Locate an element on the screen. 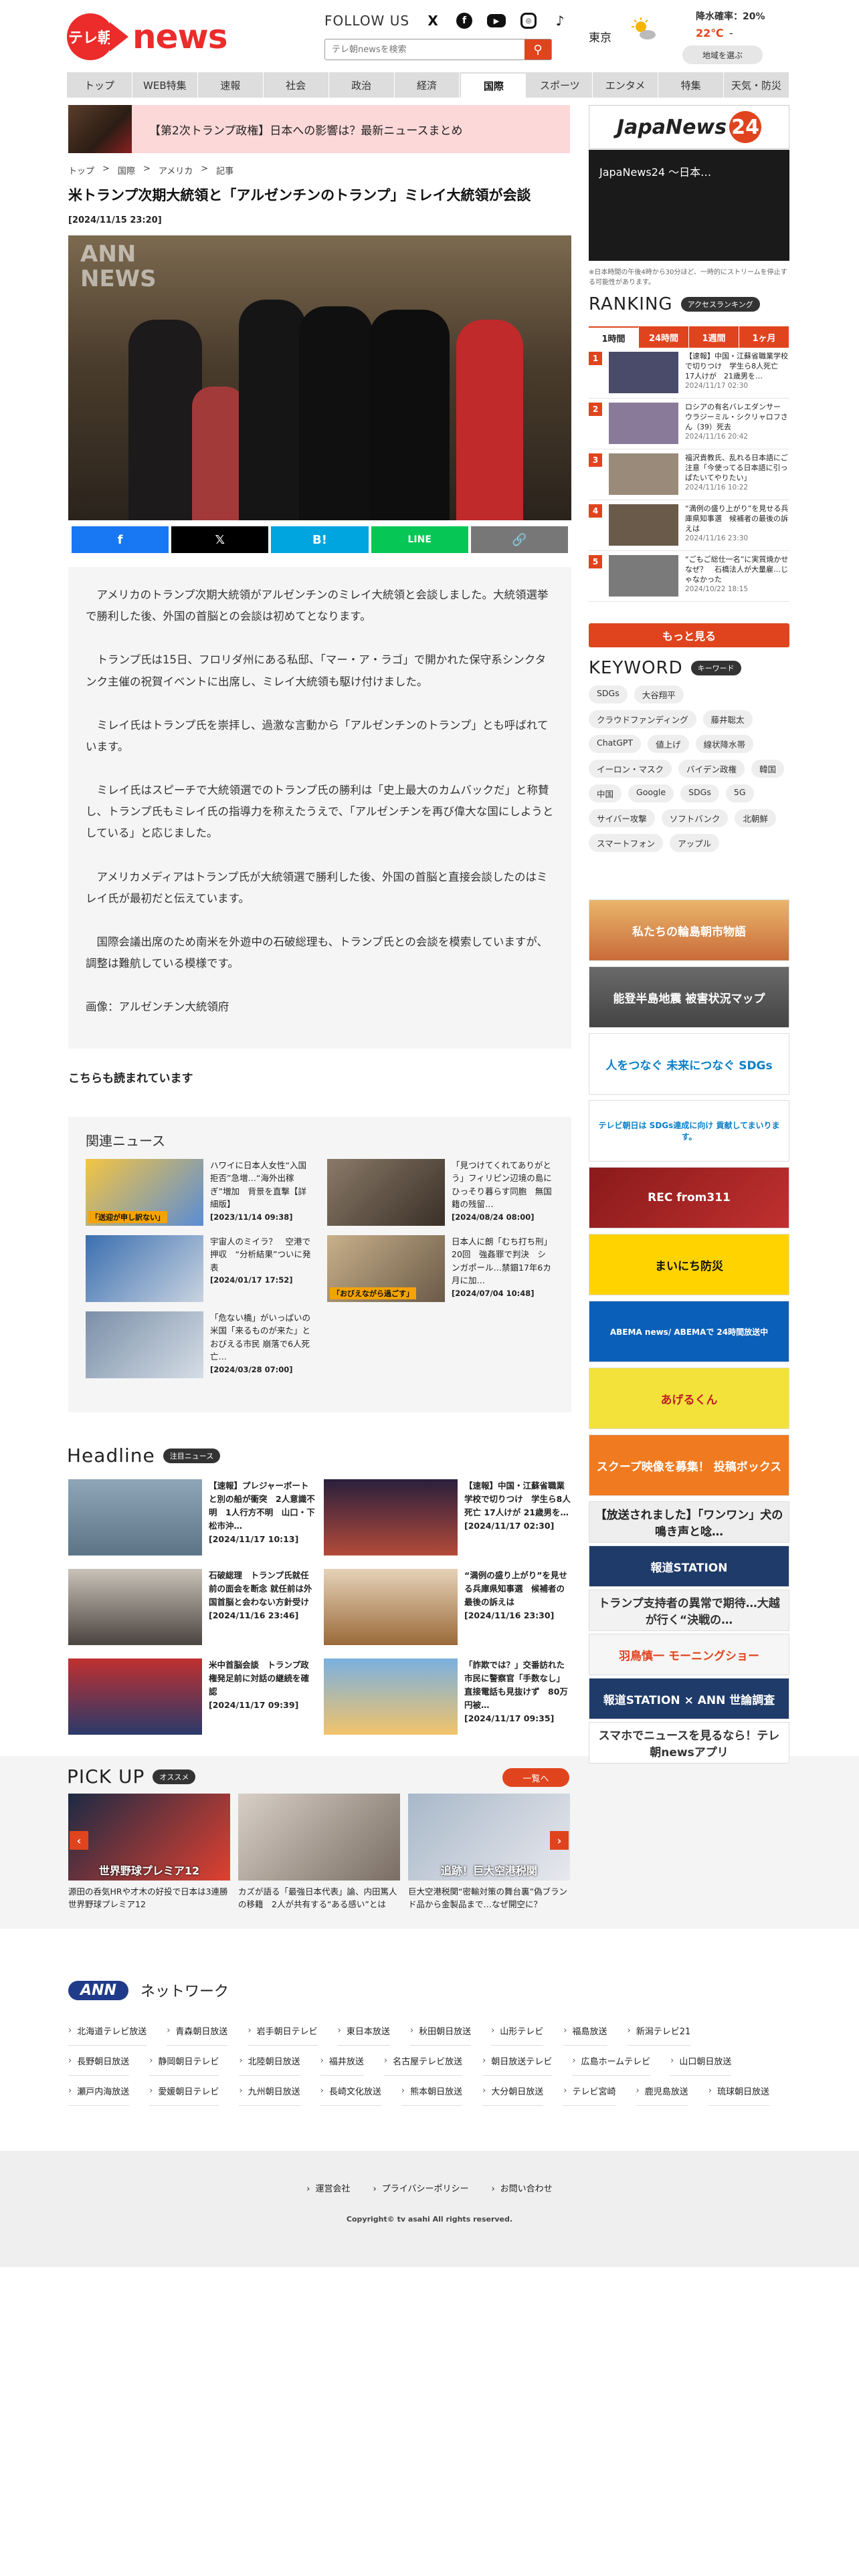 This screenshot has height=2576, width=859. network-station-link: 朝日放送テレビ is located at coordinates (518, 2061).